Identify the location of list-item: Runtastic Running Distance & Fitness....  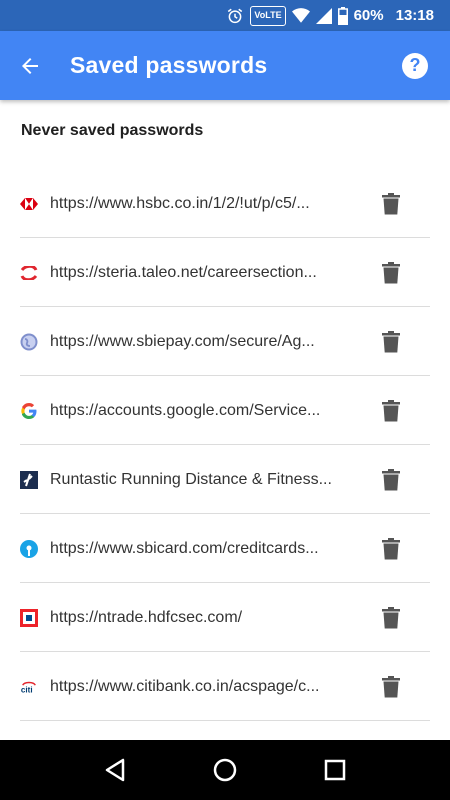
(225, 479).